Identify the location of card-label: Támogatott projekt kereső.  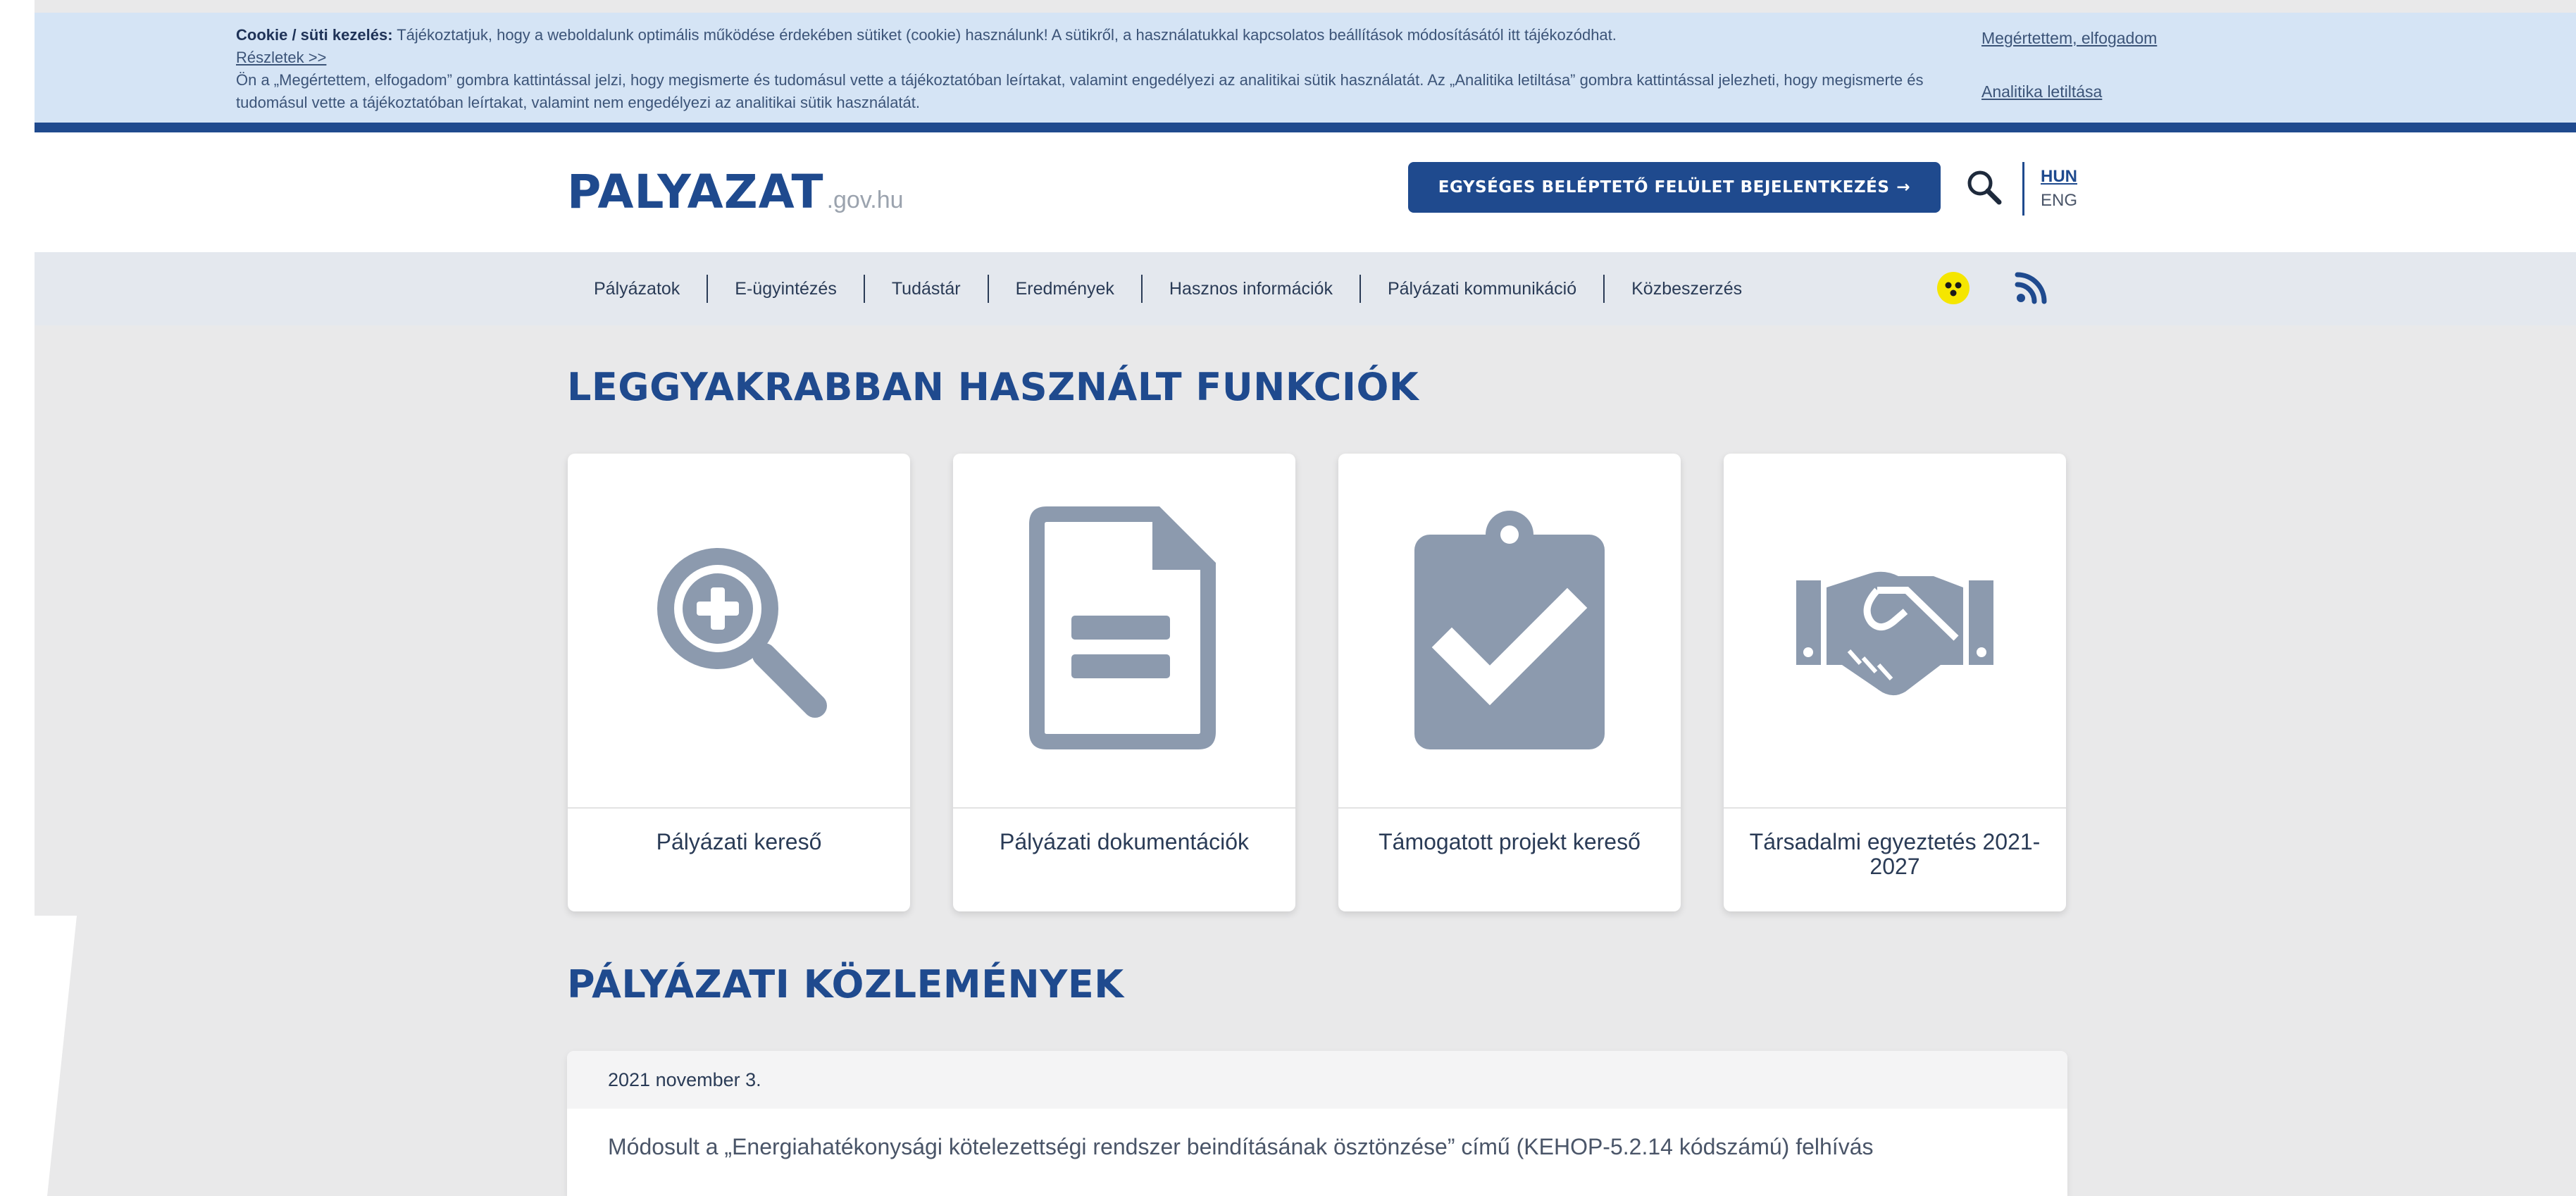
(1510, 841).